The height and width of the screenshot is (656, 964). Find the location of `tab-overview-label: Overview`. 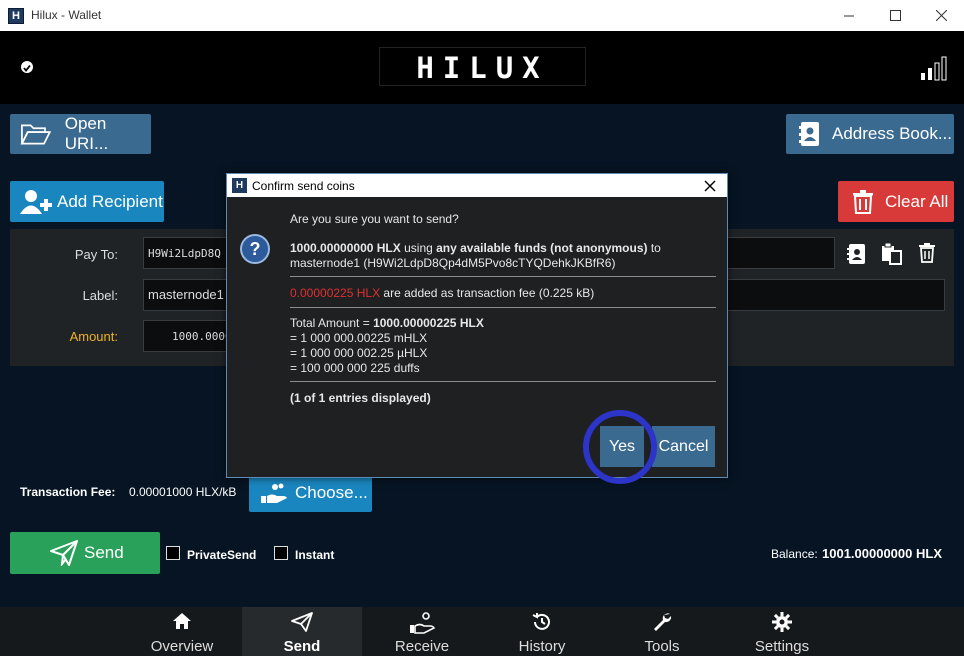

tab-overview-label: Overview is located at coordinates (182, 646).